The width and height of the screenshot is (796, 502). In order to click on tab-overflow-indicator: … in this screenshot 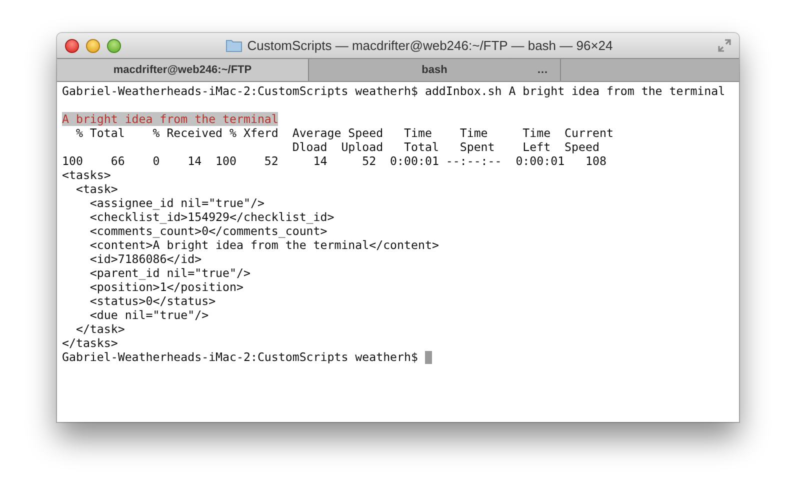, I will do `click(542, 70)`.